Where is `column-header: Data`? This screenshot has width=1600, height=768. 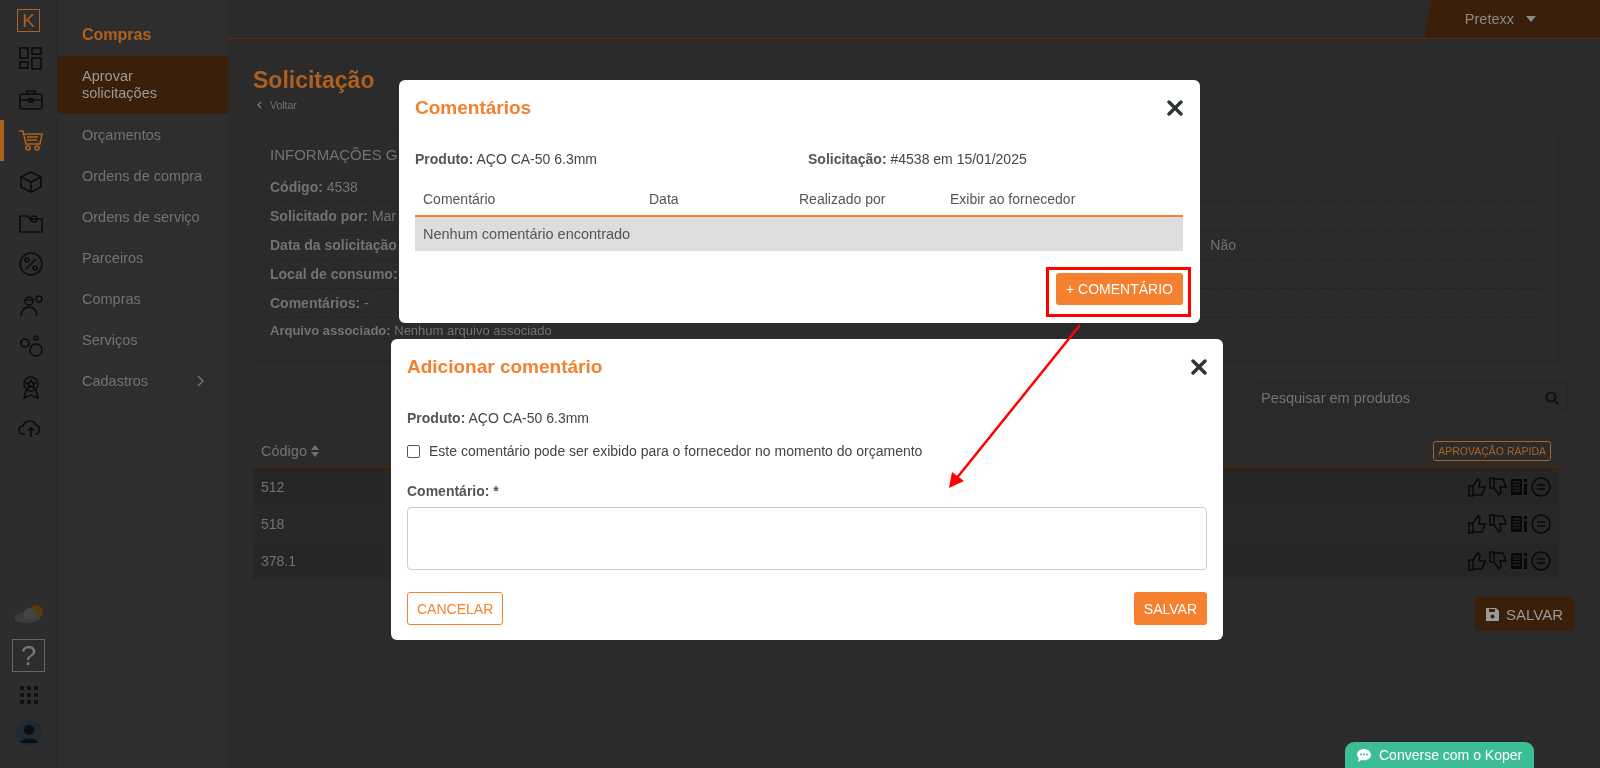
column-header: Data is located at coordinates (664, 199).